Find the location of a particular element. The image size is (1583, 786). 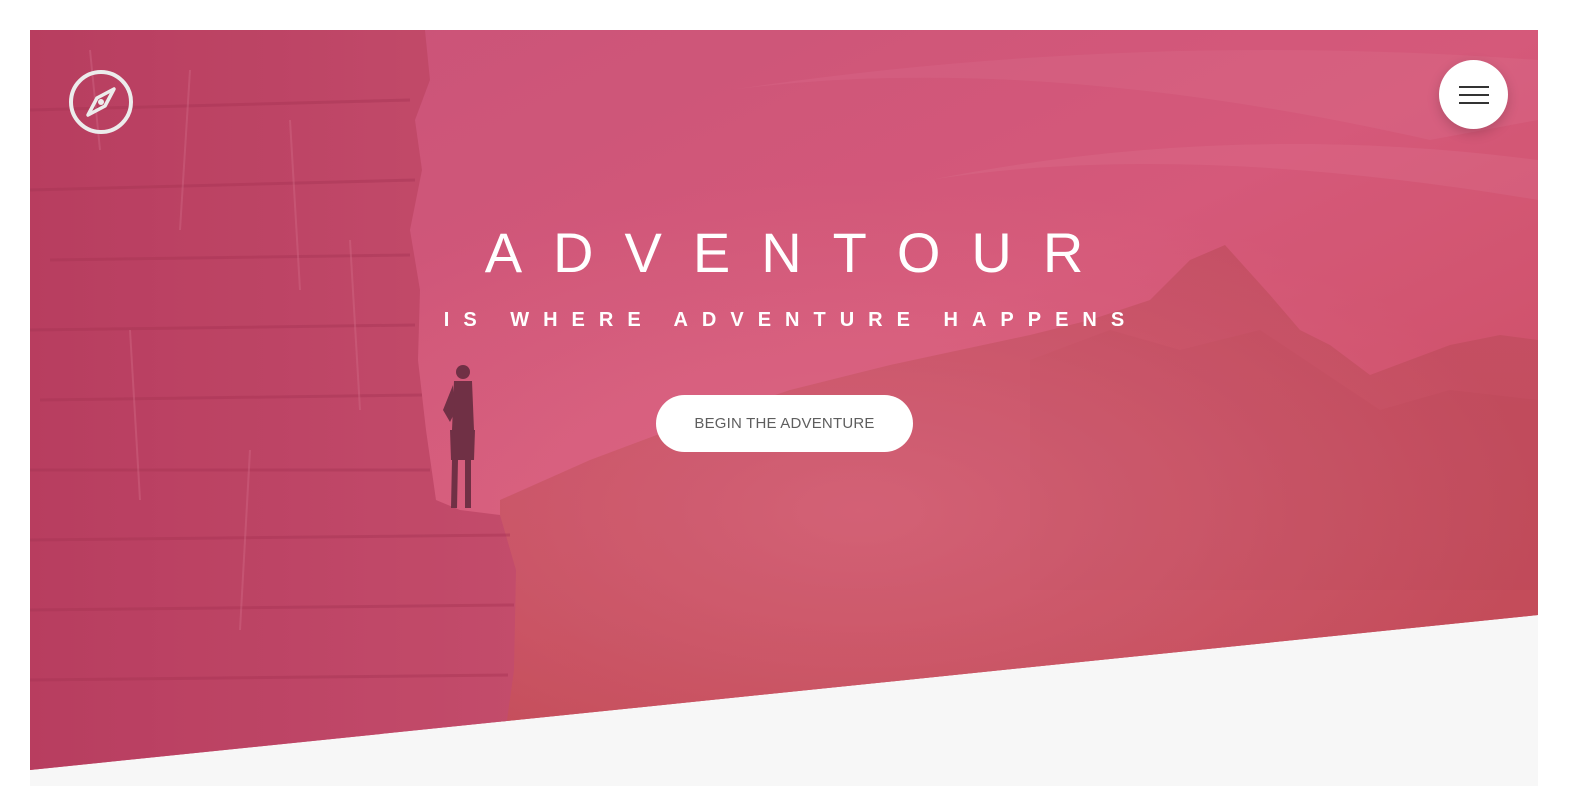

compass-icon is located at coordinates (101, 102).